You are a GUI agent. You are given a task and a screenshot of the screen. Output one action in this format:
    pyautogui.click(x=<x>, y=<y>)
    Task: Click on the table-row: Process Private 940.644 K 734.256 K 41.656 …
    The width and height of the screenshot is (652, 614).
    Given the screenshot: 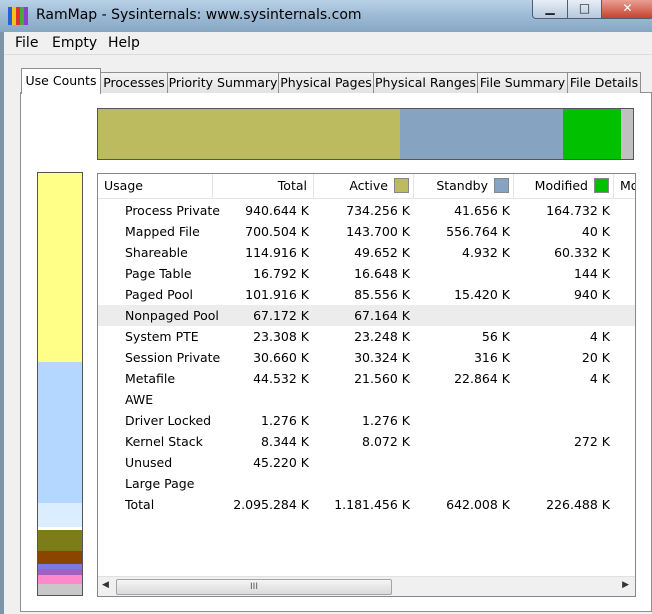 What is the action you would take?
    pyautogui.click(x=366, y=210)
    